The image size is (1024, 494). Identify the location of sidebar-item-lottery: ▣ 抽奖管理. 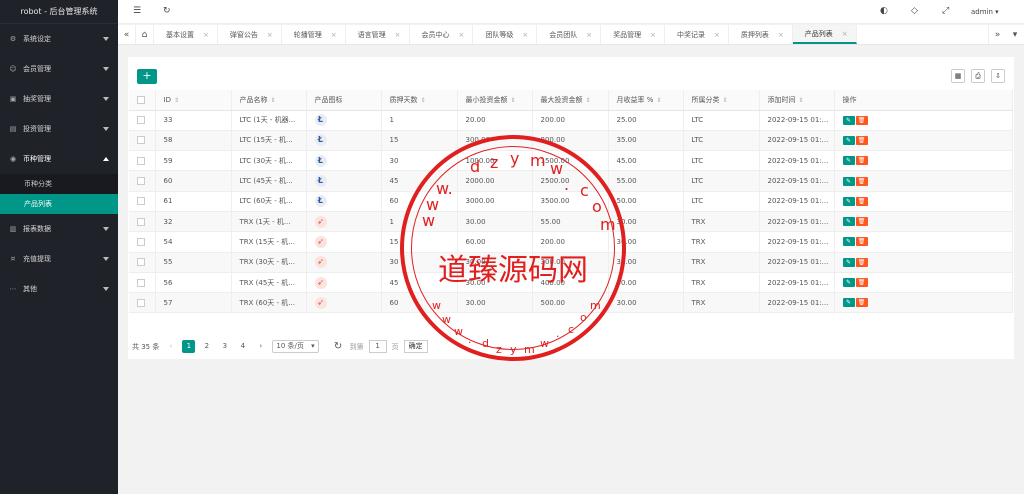
(59, 99).